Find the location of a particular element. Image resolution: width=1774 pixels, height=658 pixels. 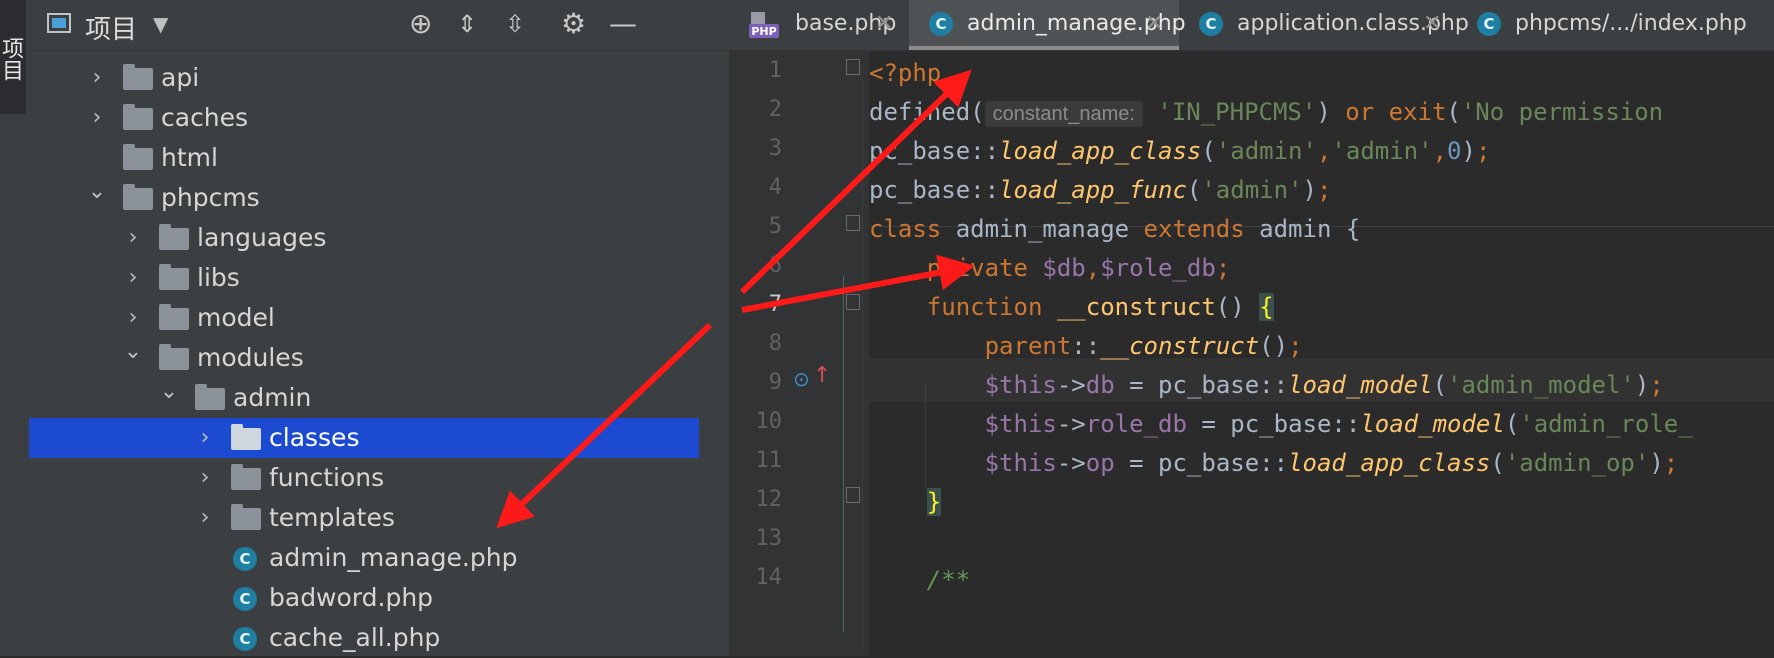

arrow-to-class-decl is located at coordinates (858, 283).